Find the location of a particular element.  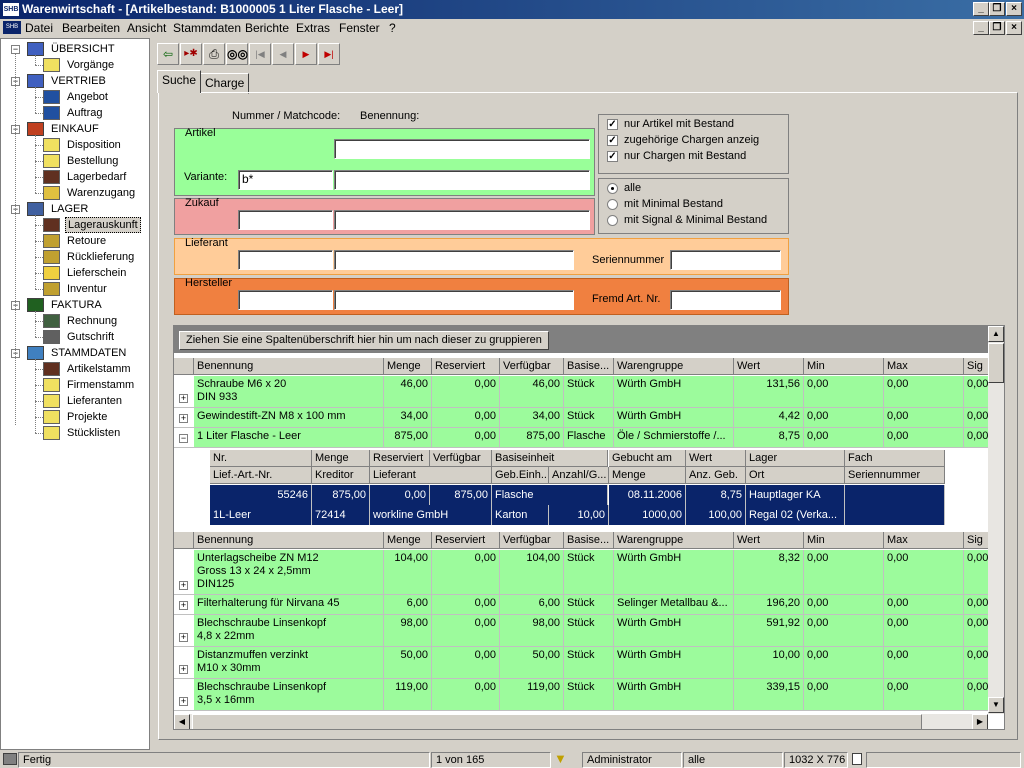

grid-cell: 196,20 is located at coordinates (769, 605).